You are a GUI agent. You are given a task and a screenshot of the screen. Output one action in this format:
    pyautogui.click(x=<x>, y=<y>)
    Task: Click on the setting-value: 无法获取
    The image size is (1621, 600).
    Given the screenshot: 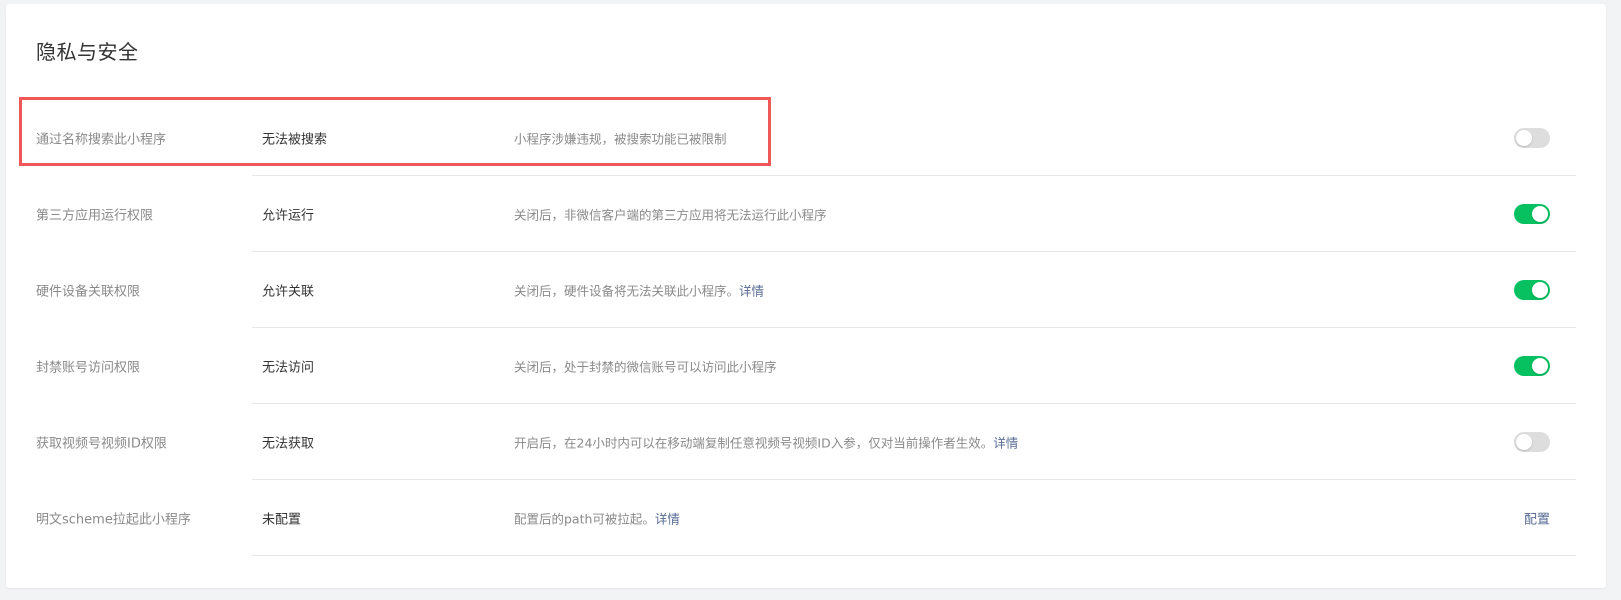 What is the action you would take?
    pyautogui.click(x=288, y=444)
    